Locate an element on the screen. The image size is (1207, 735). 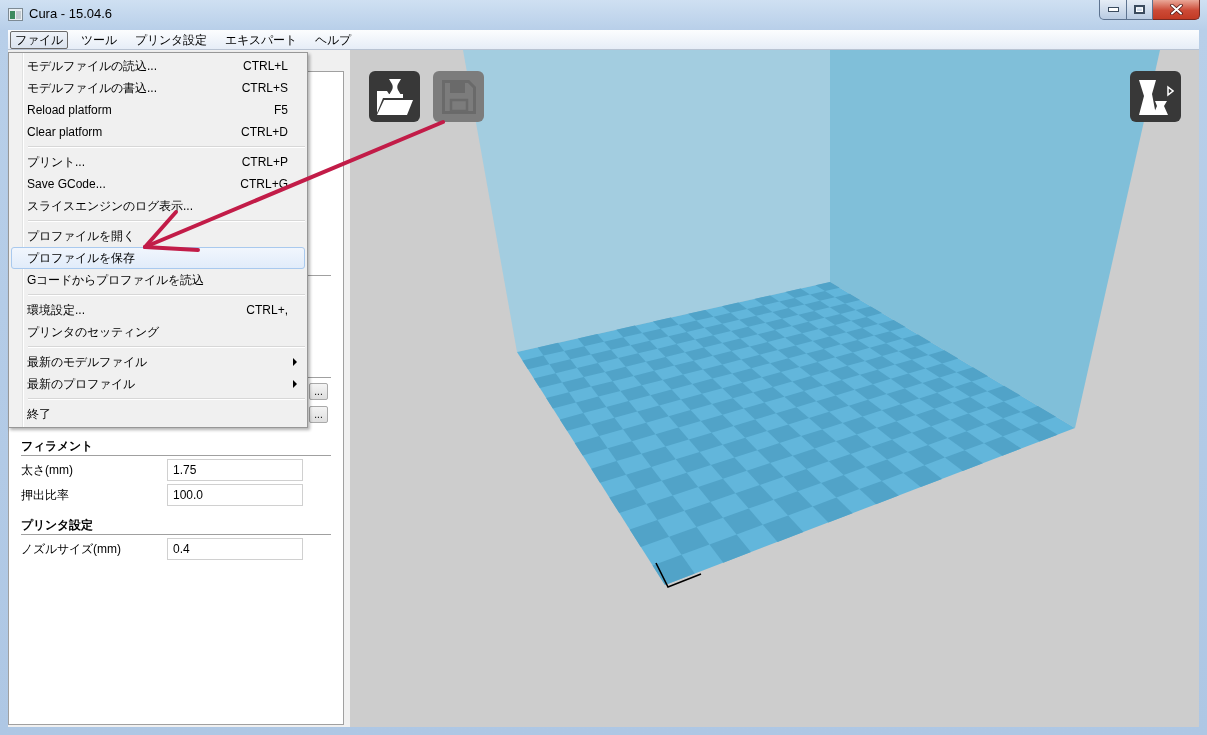
load-button is located at coordinates (394, 96).